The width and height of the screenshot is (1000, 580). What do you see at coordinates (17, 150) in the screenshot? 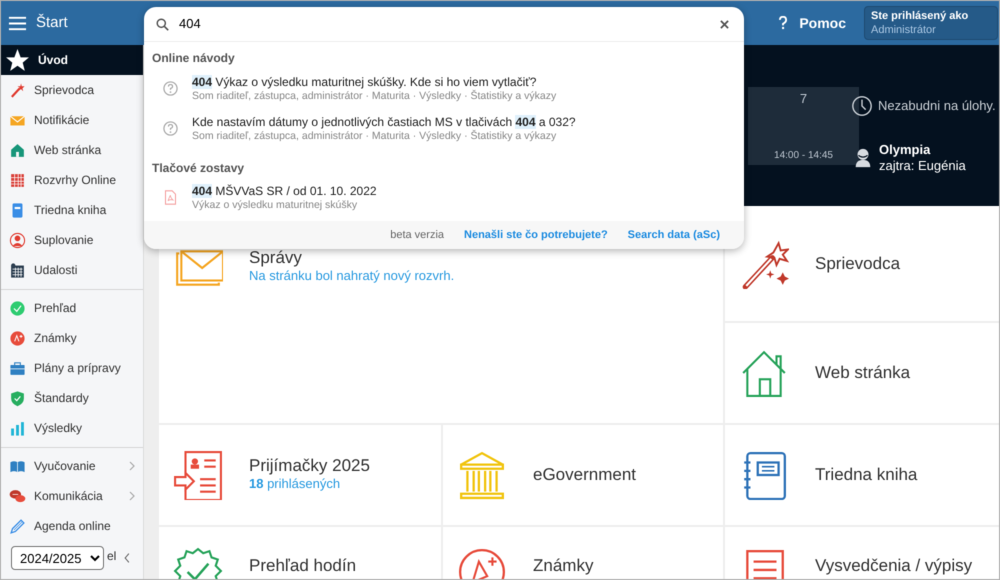
I see `house-icon` at bounding box center [17, 150].